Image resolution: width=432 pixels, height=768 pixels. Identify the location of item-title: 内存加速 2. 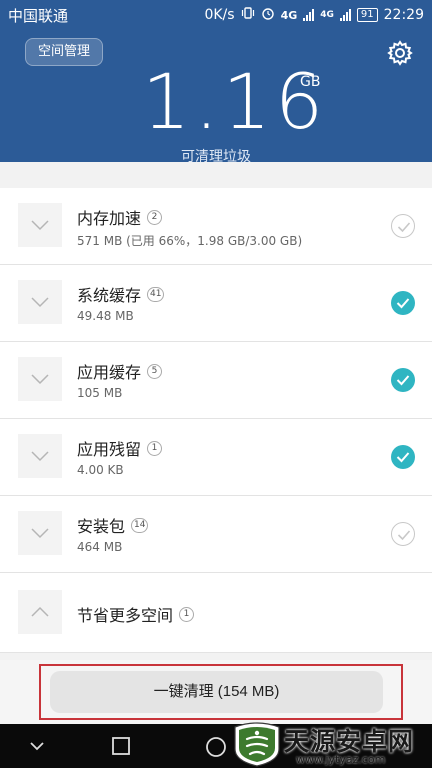
(120, 217).